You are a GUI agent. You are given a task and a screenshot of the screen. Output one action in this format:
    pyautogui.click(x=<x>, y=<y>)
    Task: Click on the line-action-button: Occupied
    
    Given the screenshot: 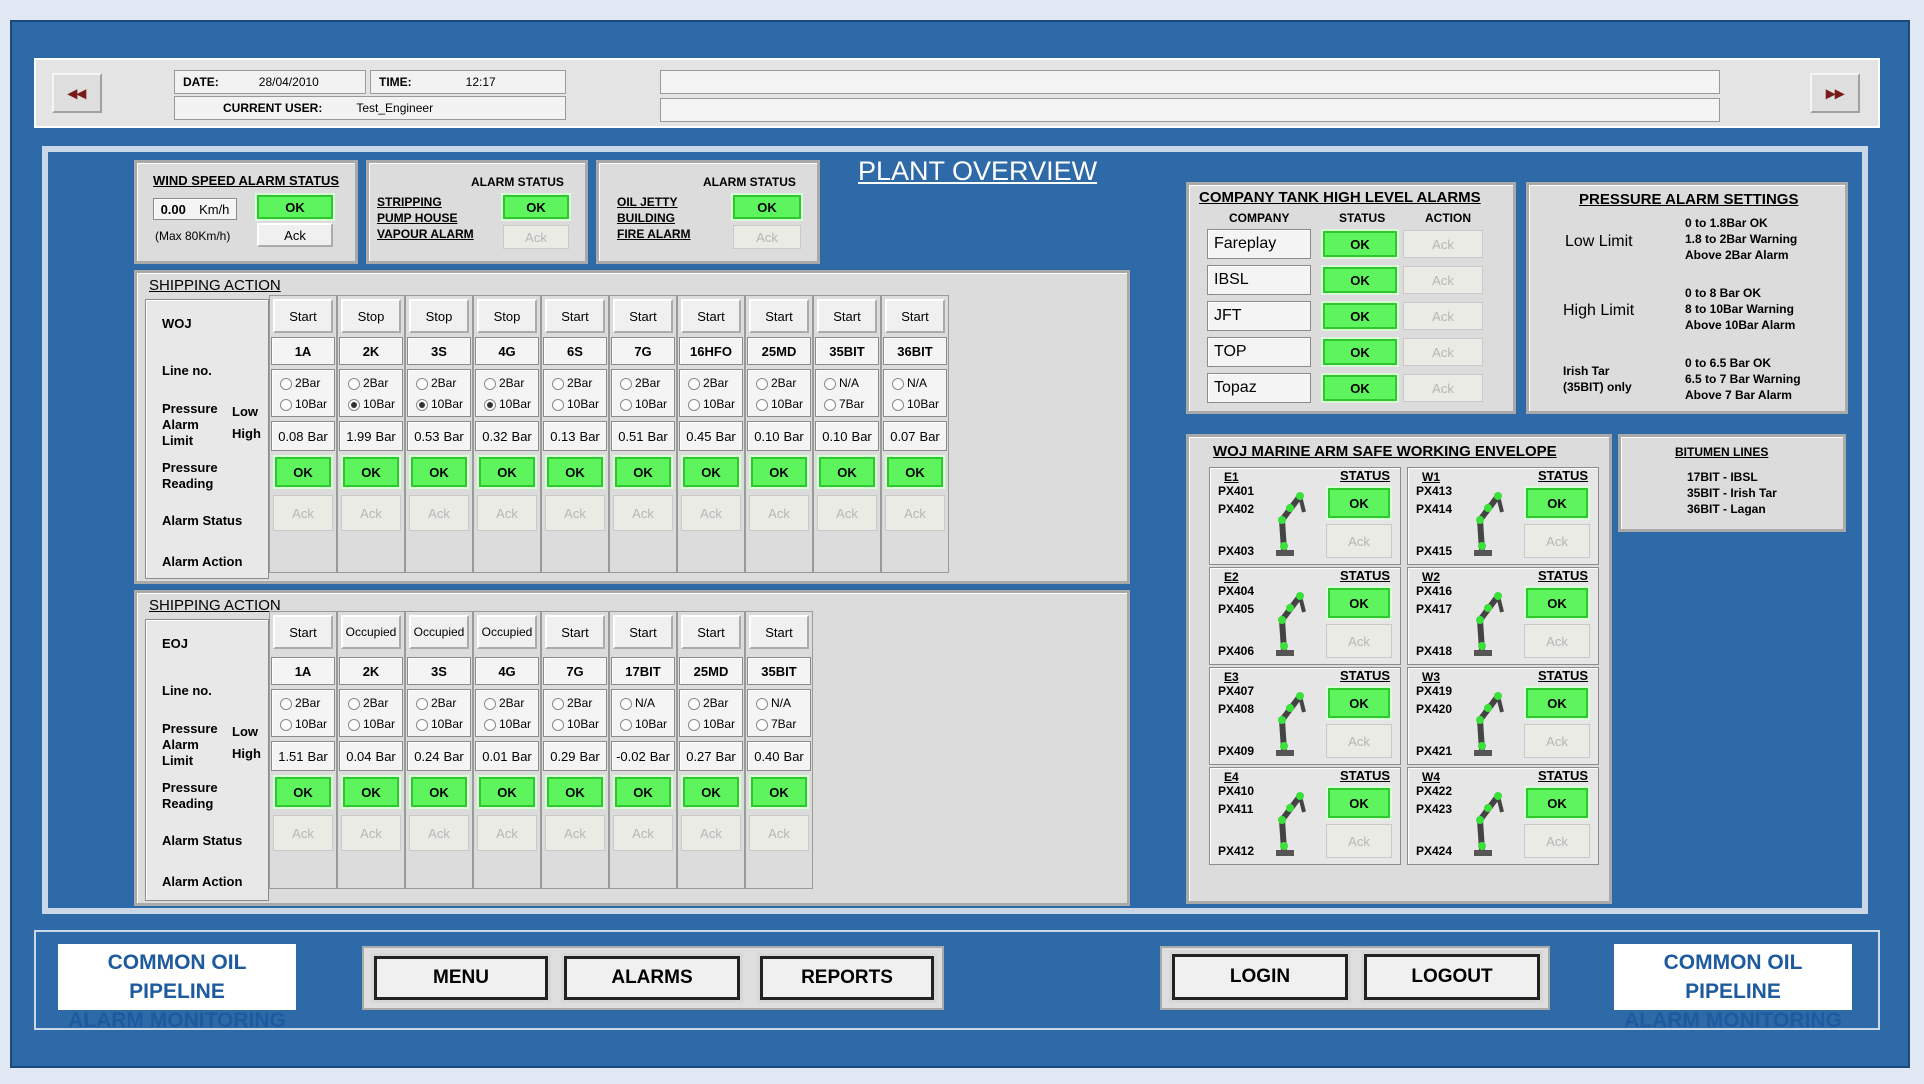 What is the action you would take?
    pyautogui.click(x=371, y=632)
    